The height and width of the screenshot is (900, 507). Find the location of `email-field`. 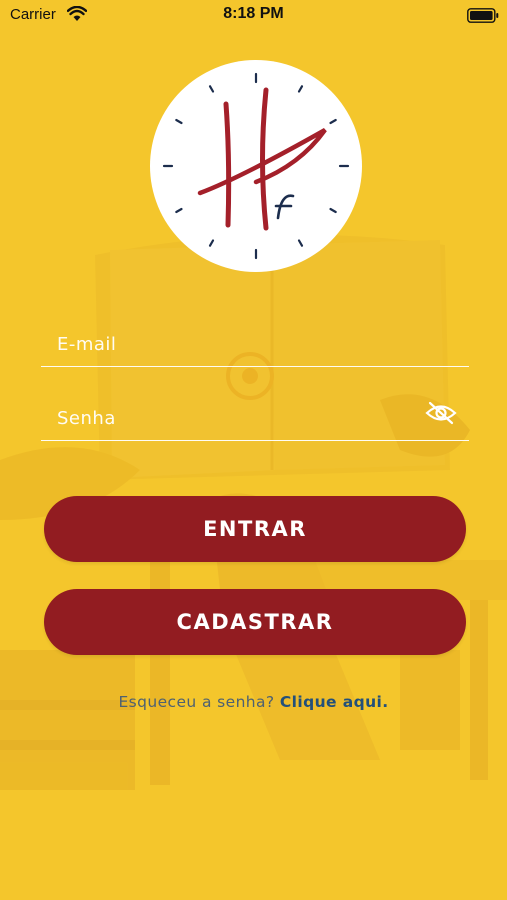

email-field is located at coordinates (255, 343).